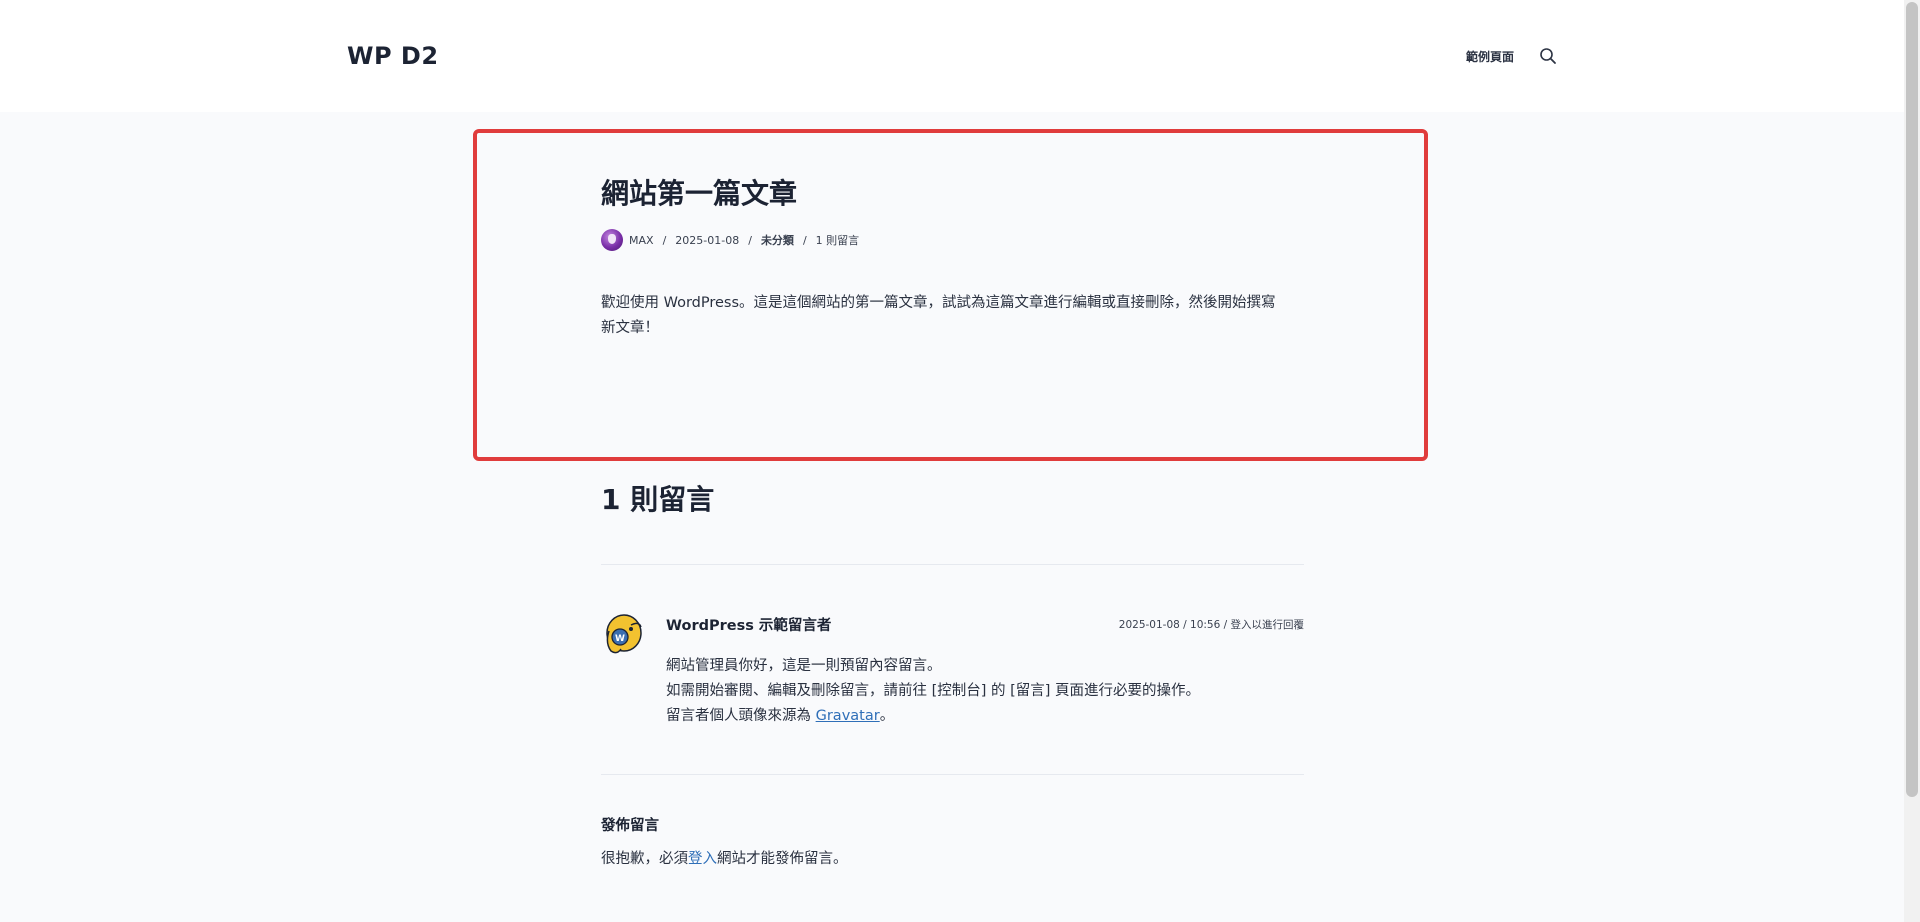 The height and width of the screenshot is (922, 1920). Describe the element at coordinates (393, 56) in the screenshot. I see `site-title-link: WP D2` at that location.